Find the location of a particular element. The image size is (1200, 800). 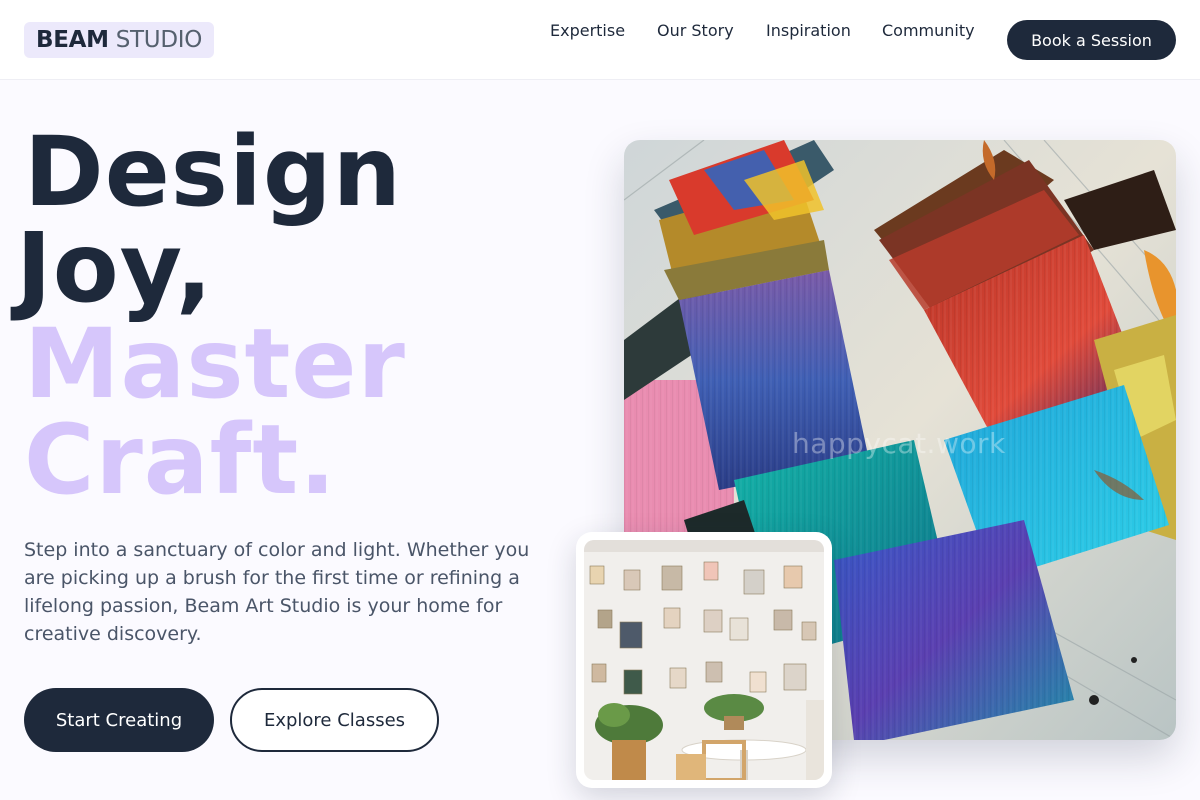

book-session-button: Book a Session is located at coordinates (1091, 40).